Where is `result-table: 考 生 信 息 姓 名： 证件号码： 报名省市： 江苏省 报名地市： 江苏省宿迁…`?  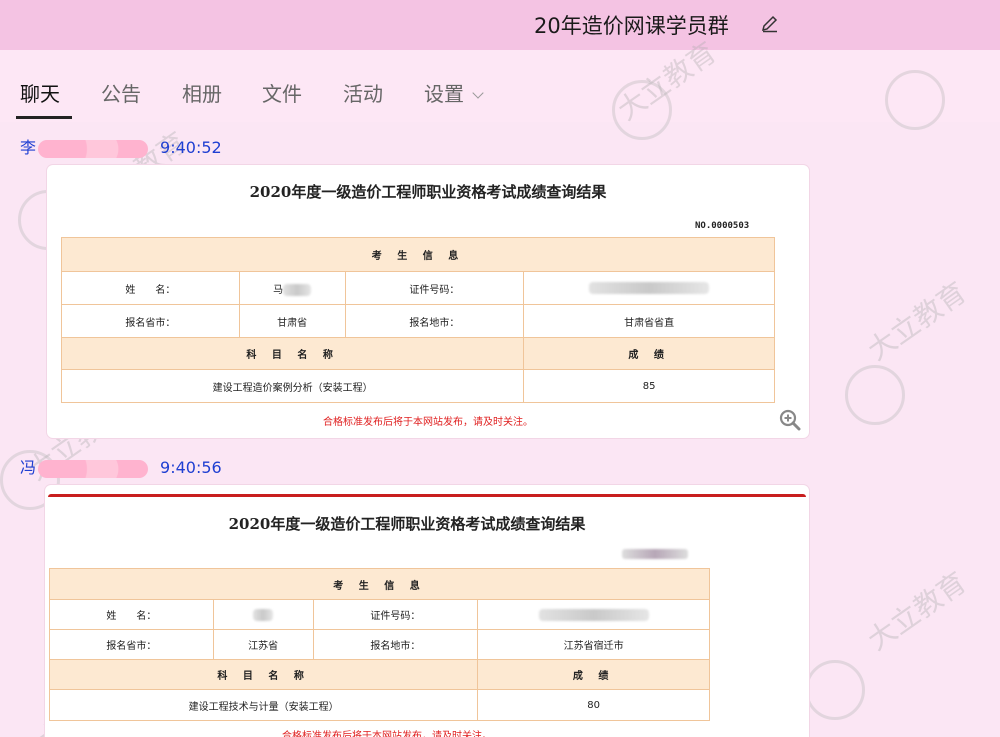
result-table: 考 生 信 息 姓 名： 证件号码： 报名省市： 江苏省 报名地市： 江苏省宿迁… is located at coordinates (379, 644).